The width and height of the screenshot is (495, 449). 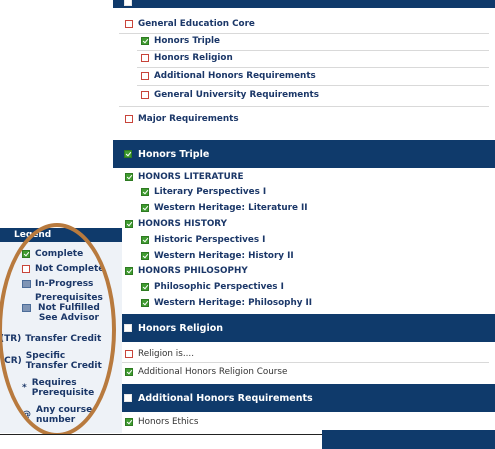 I want to click on row-label: Additional Honors Religion Course, so click(x=213, y=372).